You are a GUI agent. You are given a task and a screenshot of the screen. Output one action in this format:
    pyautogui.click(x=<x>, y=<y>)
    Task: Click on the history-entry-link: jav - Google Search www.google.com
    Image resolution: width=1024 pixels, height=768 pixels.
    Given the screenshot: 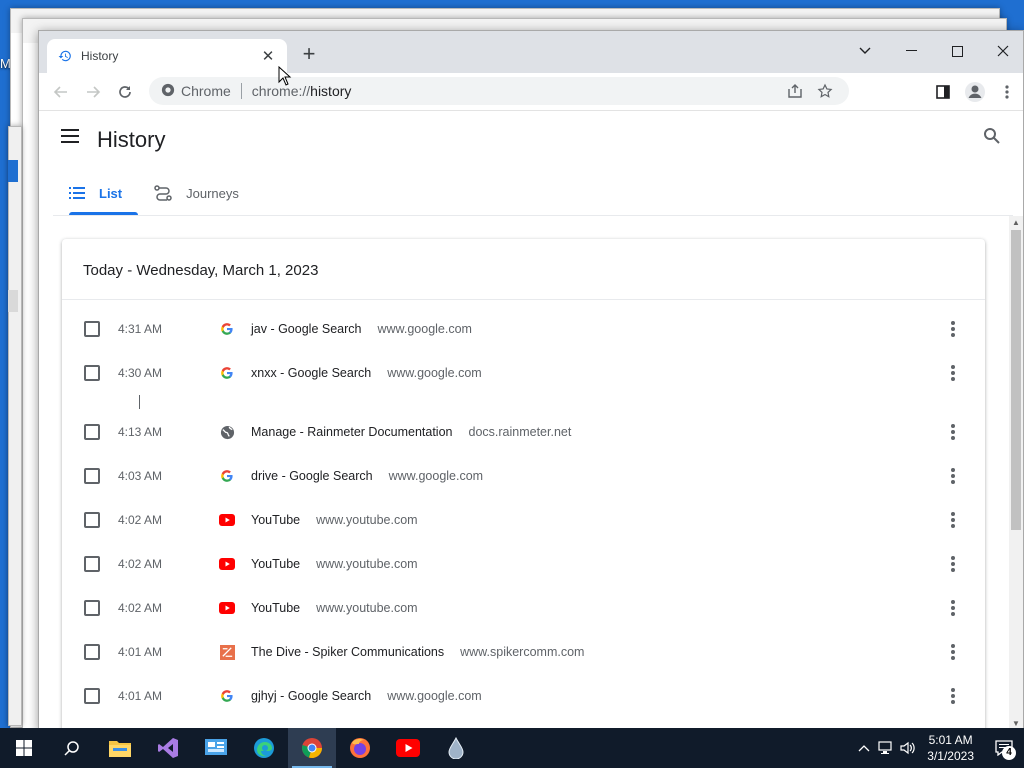 What is the action you would take?
    pyautogui.click(x=361, y=329)
    